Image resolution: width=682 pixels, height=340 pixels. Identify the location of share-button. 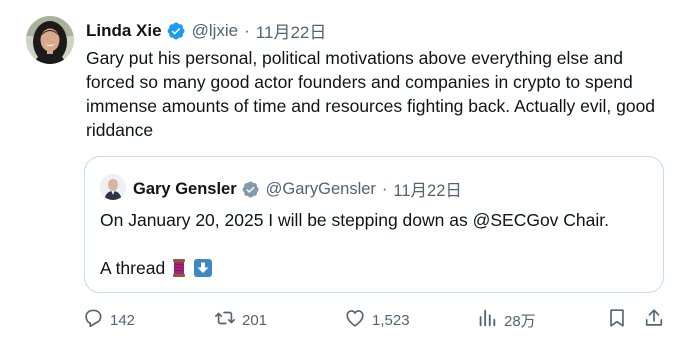
(654, 320).